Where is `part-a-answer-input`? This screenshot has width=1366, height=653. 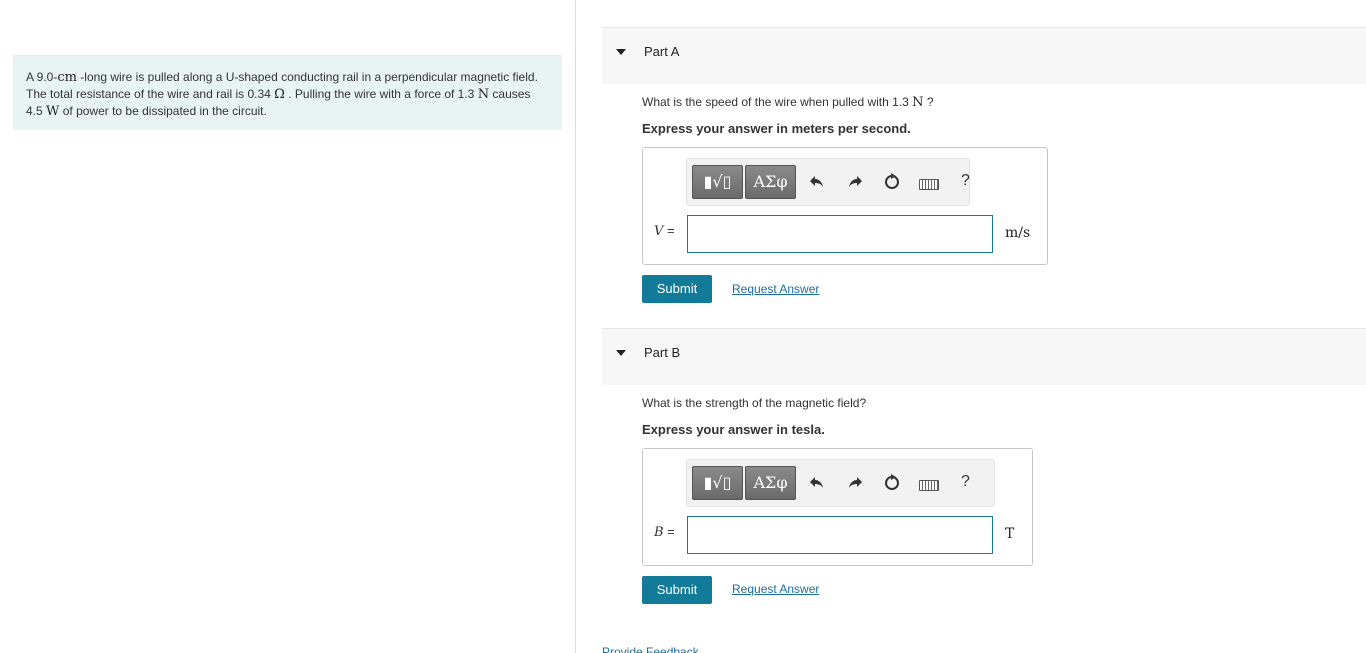 part-a-answer-input is located at coordinates (840, 234).